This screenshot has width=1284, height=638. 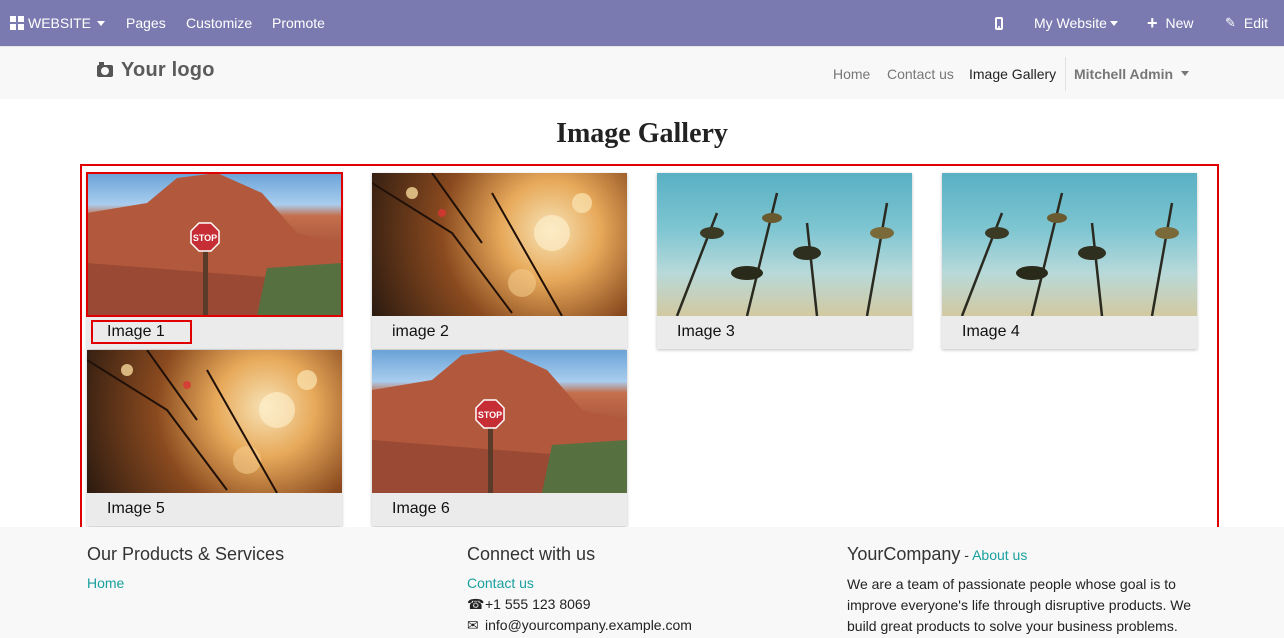 I want to click on gallery-caption: Image 4, so click(x=991, y=331).